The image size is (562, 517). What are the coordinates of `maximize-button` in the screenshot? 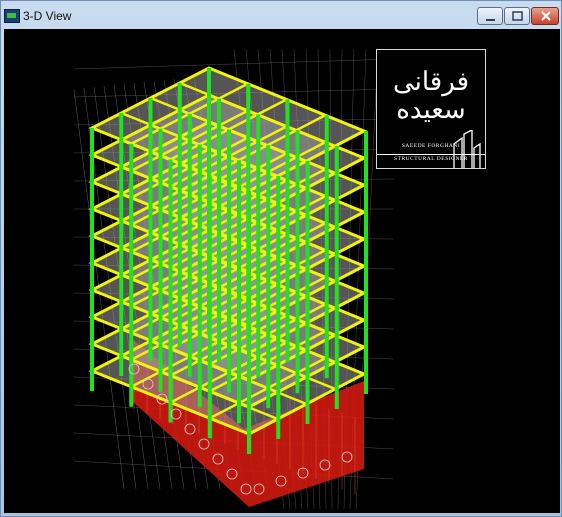 It's located at (517, 16).